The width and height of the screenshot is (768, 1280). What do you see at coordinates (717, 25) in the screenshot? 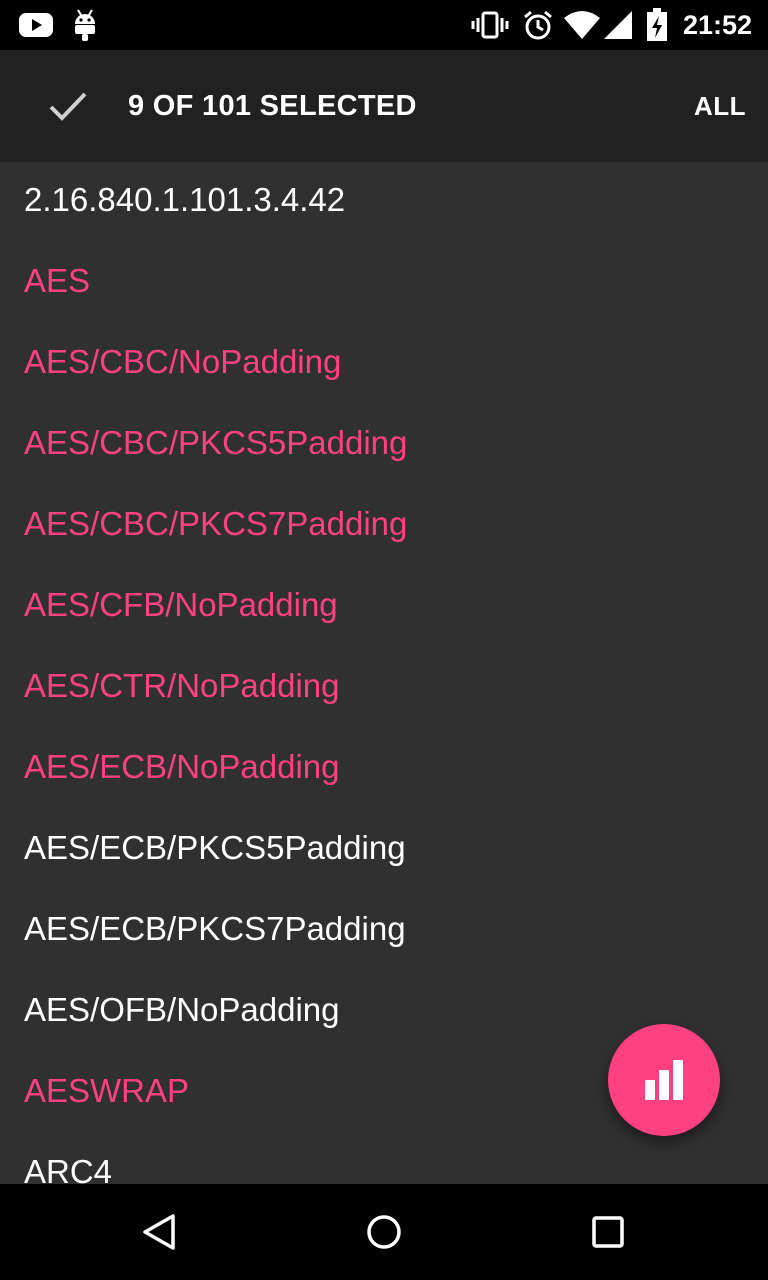
I see `status-time: 21:52` at bounding box center [717, 25].